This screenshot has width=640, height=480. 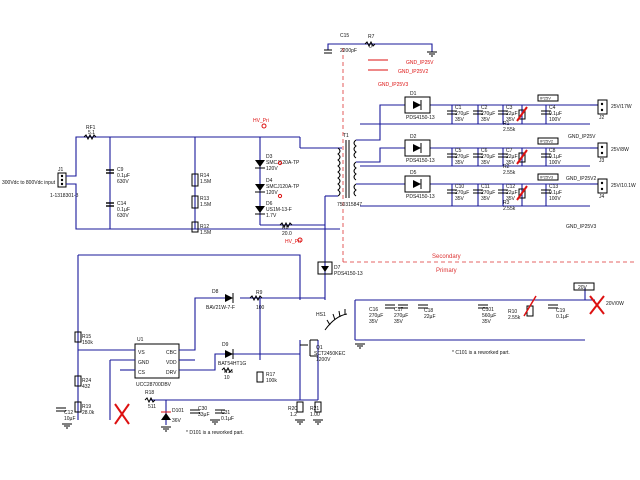 I want to click on r17-resistor: R17 100k, so click(x=266, y=377).